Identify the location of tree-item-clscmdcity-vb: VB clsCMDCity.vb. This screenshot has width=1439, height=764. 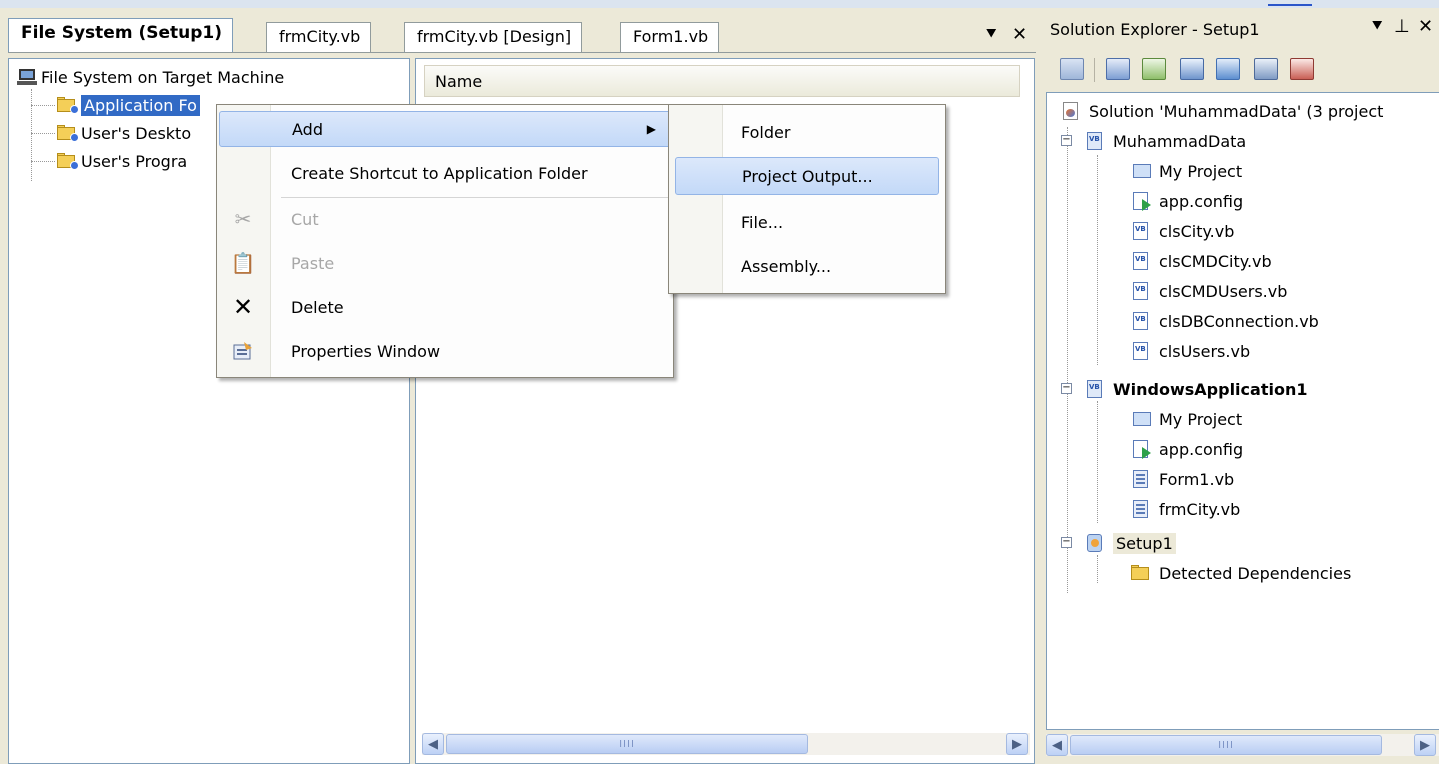
(1201, 261).